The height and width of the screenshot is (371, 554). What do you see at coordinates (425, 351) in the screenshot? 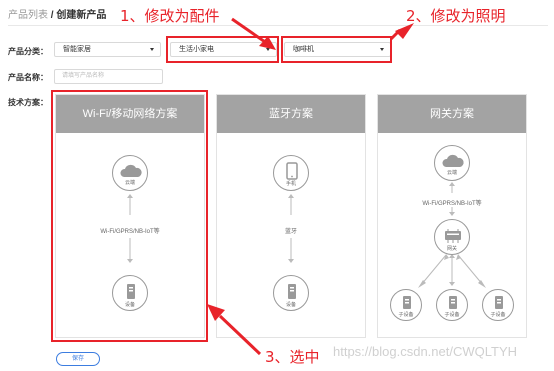
I see `watermark-text: https://blog.csdn.net/CWQLTYH` at bounding box center [425, 351].